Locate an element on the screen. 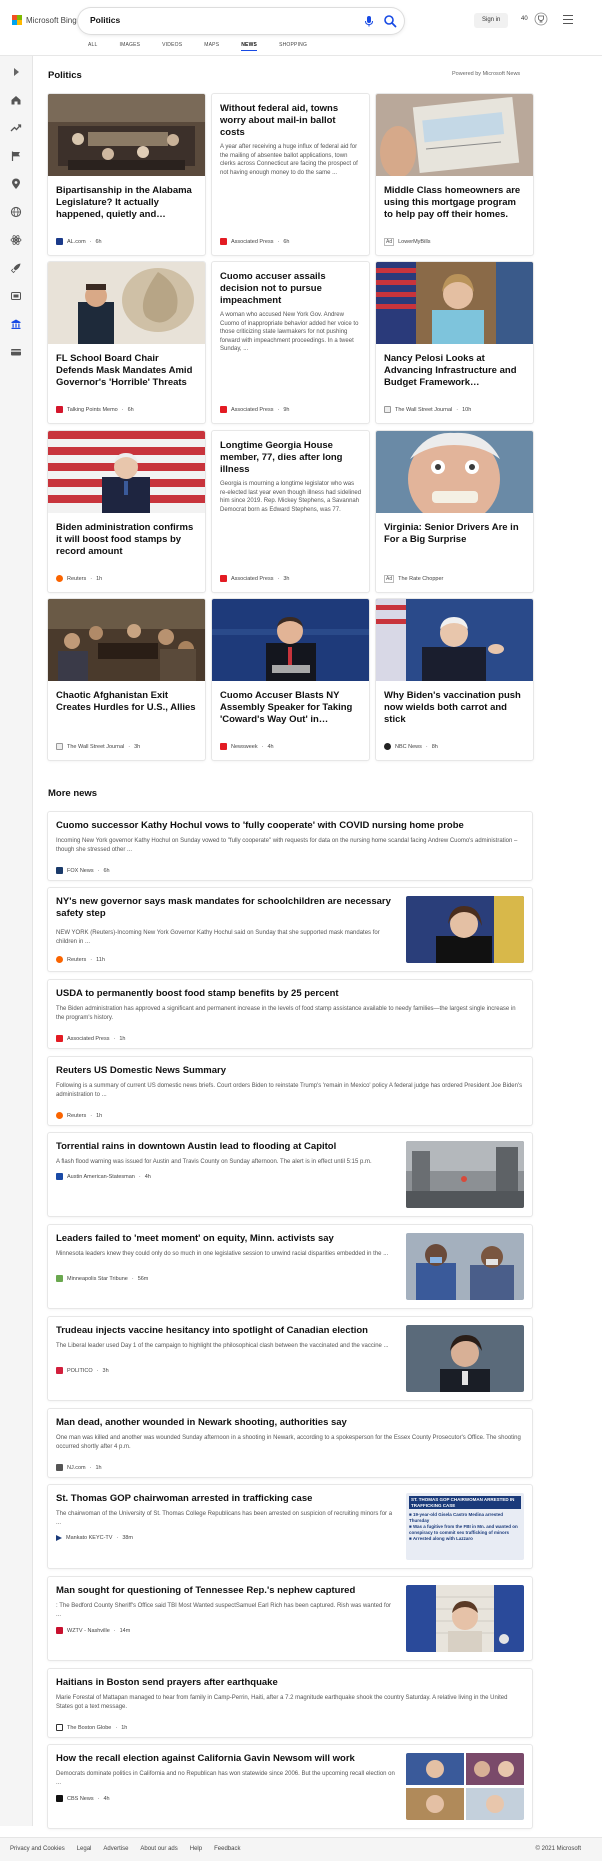  sign-in-button: Sign in is located at coordinates (491, 20).